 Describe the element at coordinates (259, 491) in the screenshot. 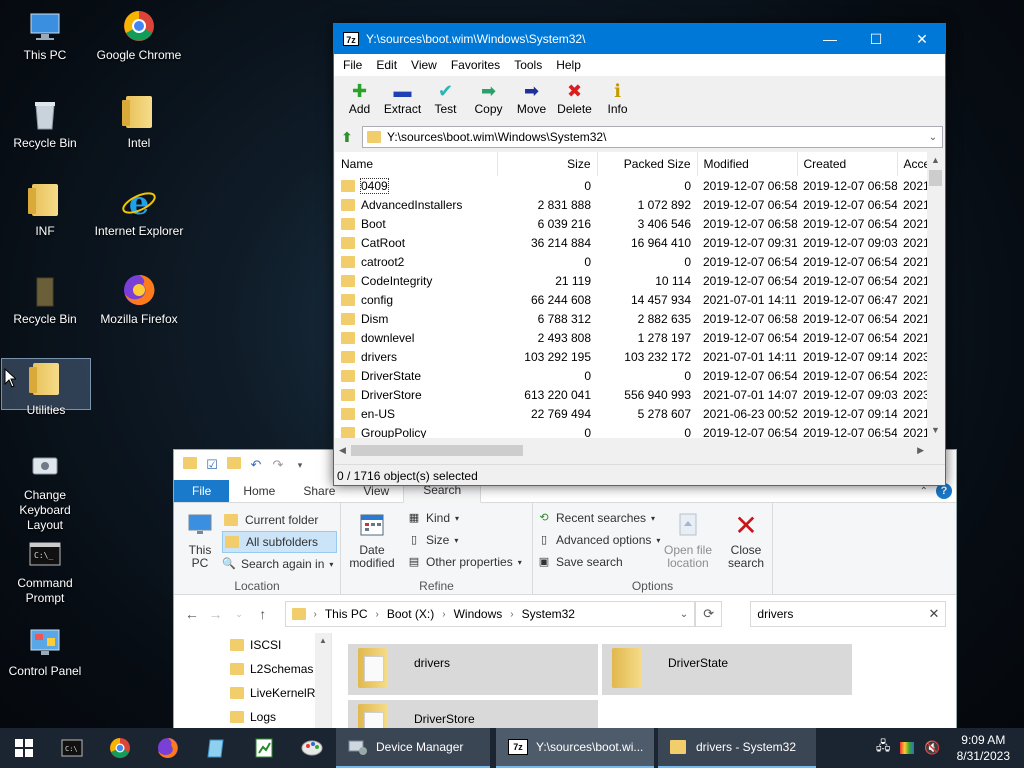

I see `tab-home: Home` at that location.